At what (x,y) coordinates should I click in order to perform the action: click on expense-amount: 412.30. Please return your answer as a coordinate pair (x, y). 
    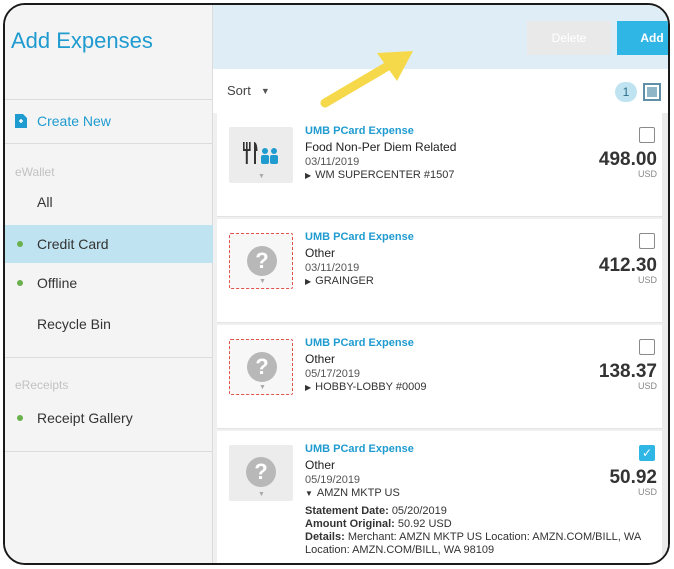
    Looking at the image, I should click on (627, 265).